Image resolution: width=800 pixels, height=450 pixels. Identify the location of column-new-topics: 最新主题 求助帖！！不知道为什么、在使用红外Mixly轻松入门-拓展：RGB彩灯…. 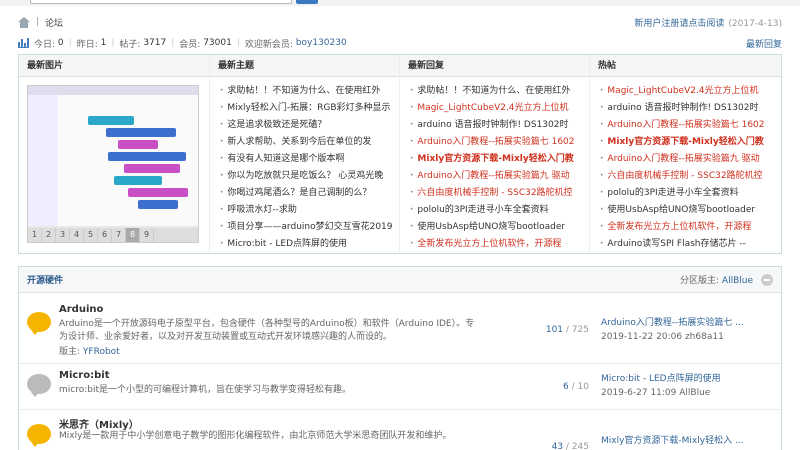
(304, 154).